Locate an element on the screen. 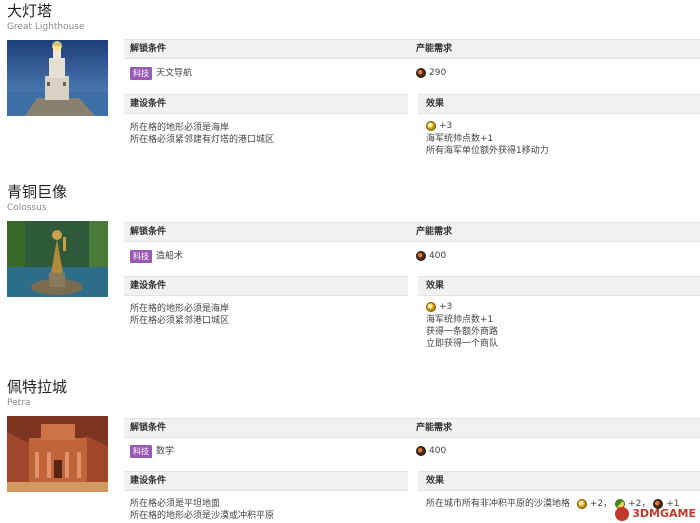 This screenshot has width=700, height=523. watermark-logo: 3DMGAME is located at coordinates (655, 514).